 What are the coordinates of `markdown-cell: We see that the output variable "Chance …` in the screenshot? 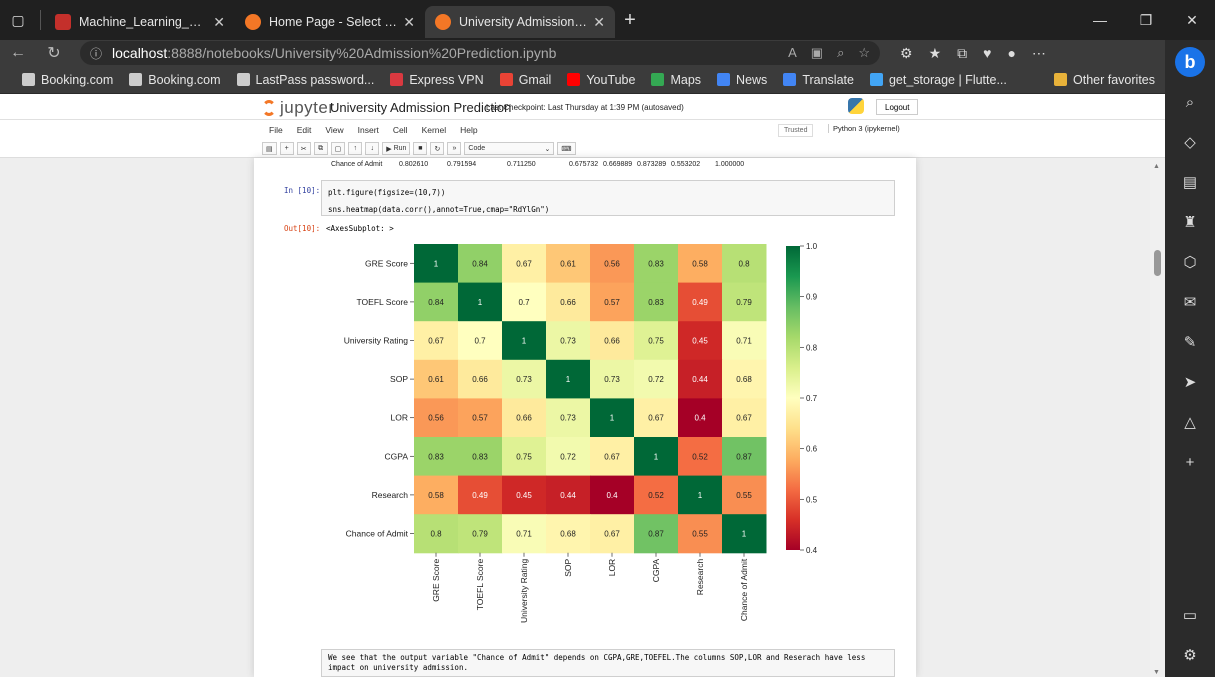 It's located at (608, 663).